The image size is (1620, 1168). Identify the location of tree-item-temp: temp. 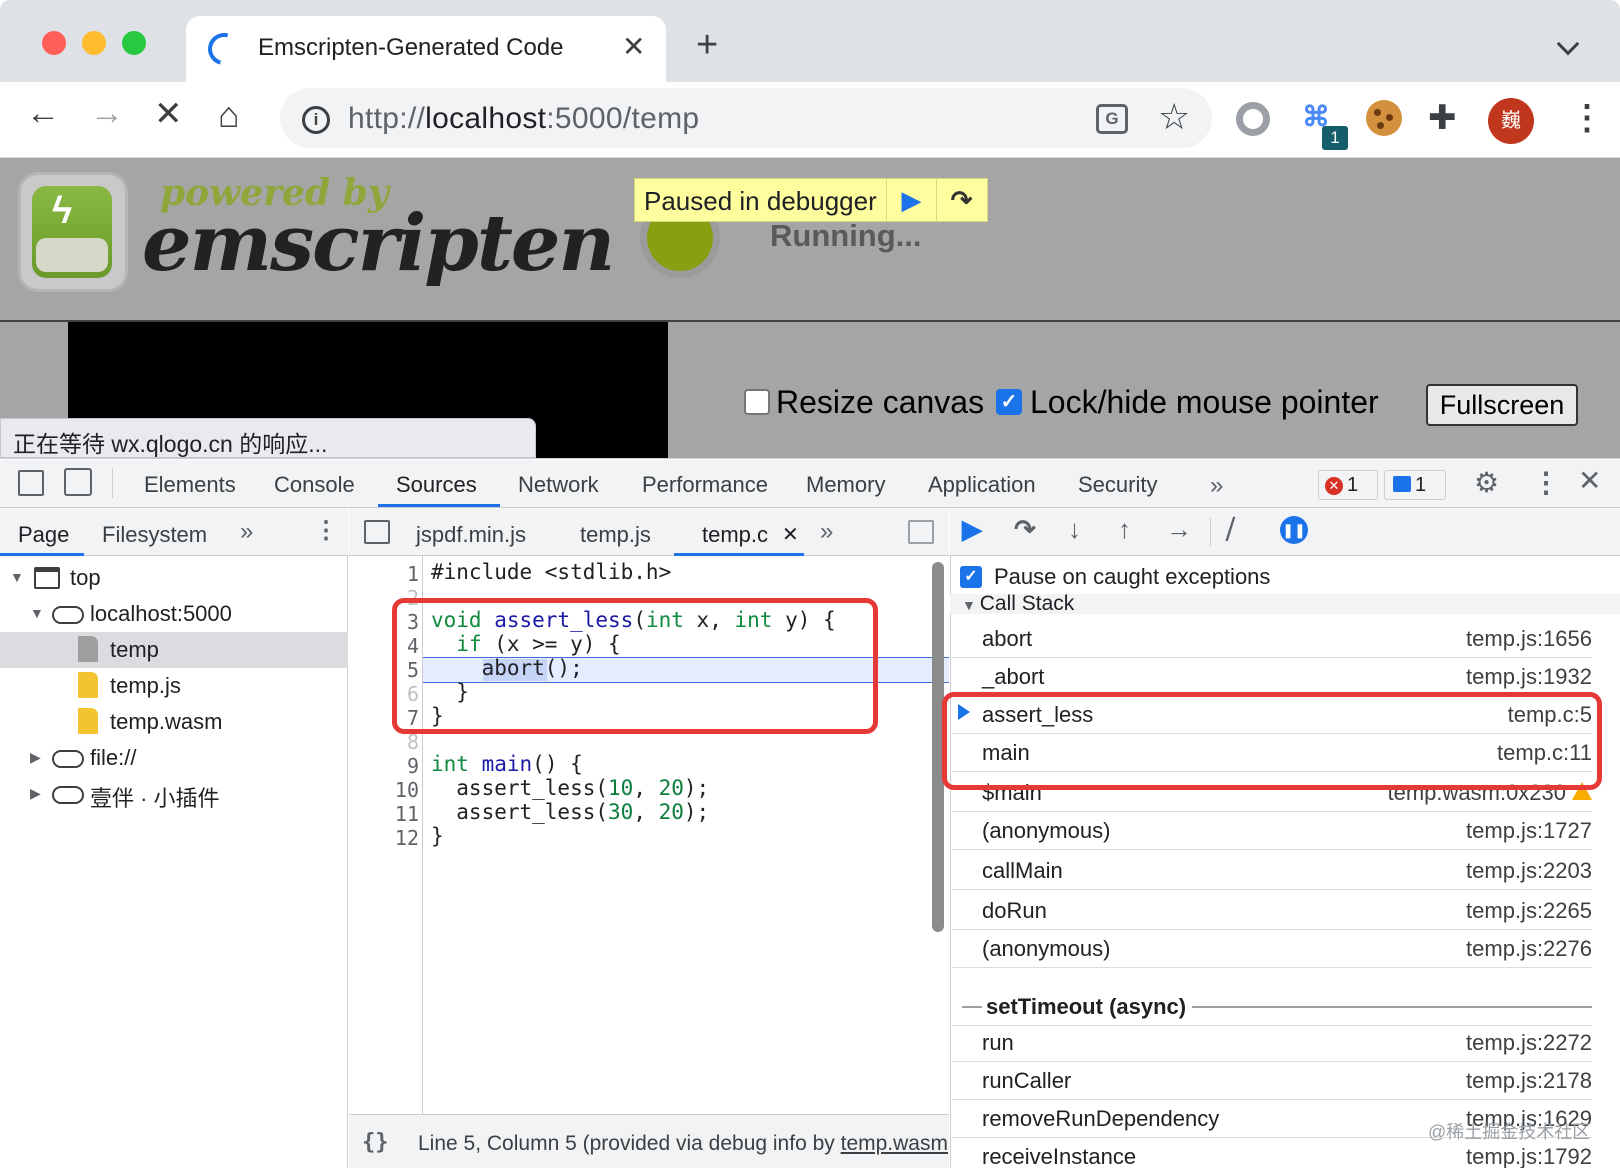
(174, 650).